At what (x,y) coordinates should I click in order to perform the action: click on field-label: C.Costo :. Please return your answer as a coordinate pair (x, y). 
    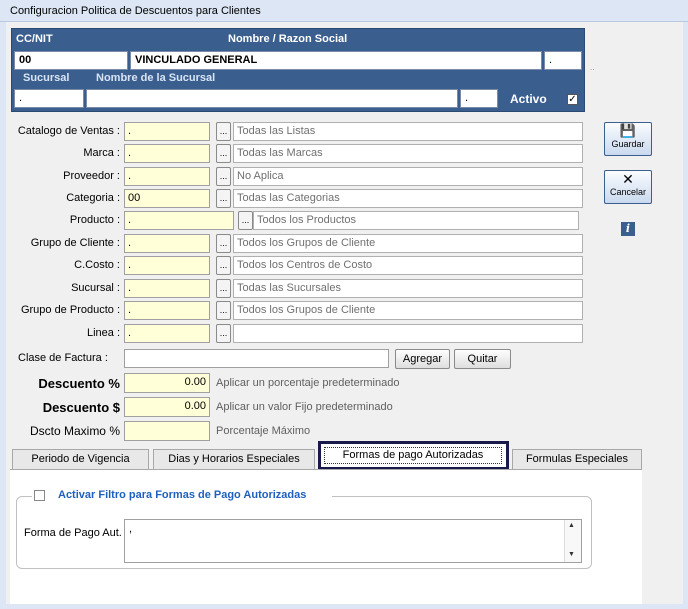
    Looking at the image, I should click on (97, 265).